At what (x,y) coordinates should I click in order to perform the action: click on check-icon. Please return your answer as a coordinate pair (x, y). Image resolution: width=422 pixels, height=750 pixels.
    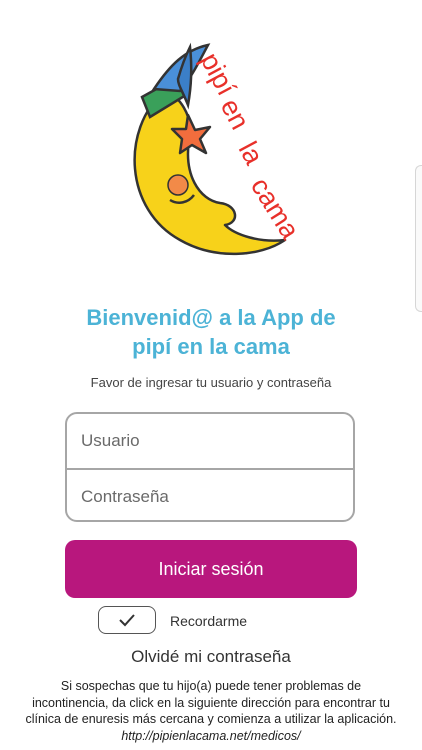
    Looking at the image, I should click on (127, 620).